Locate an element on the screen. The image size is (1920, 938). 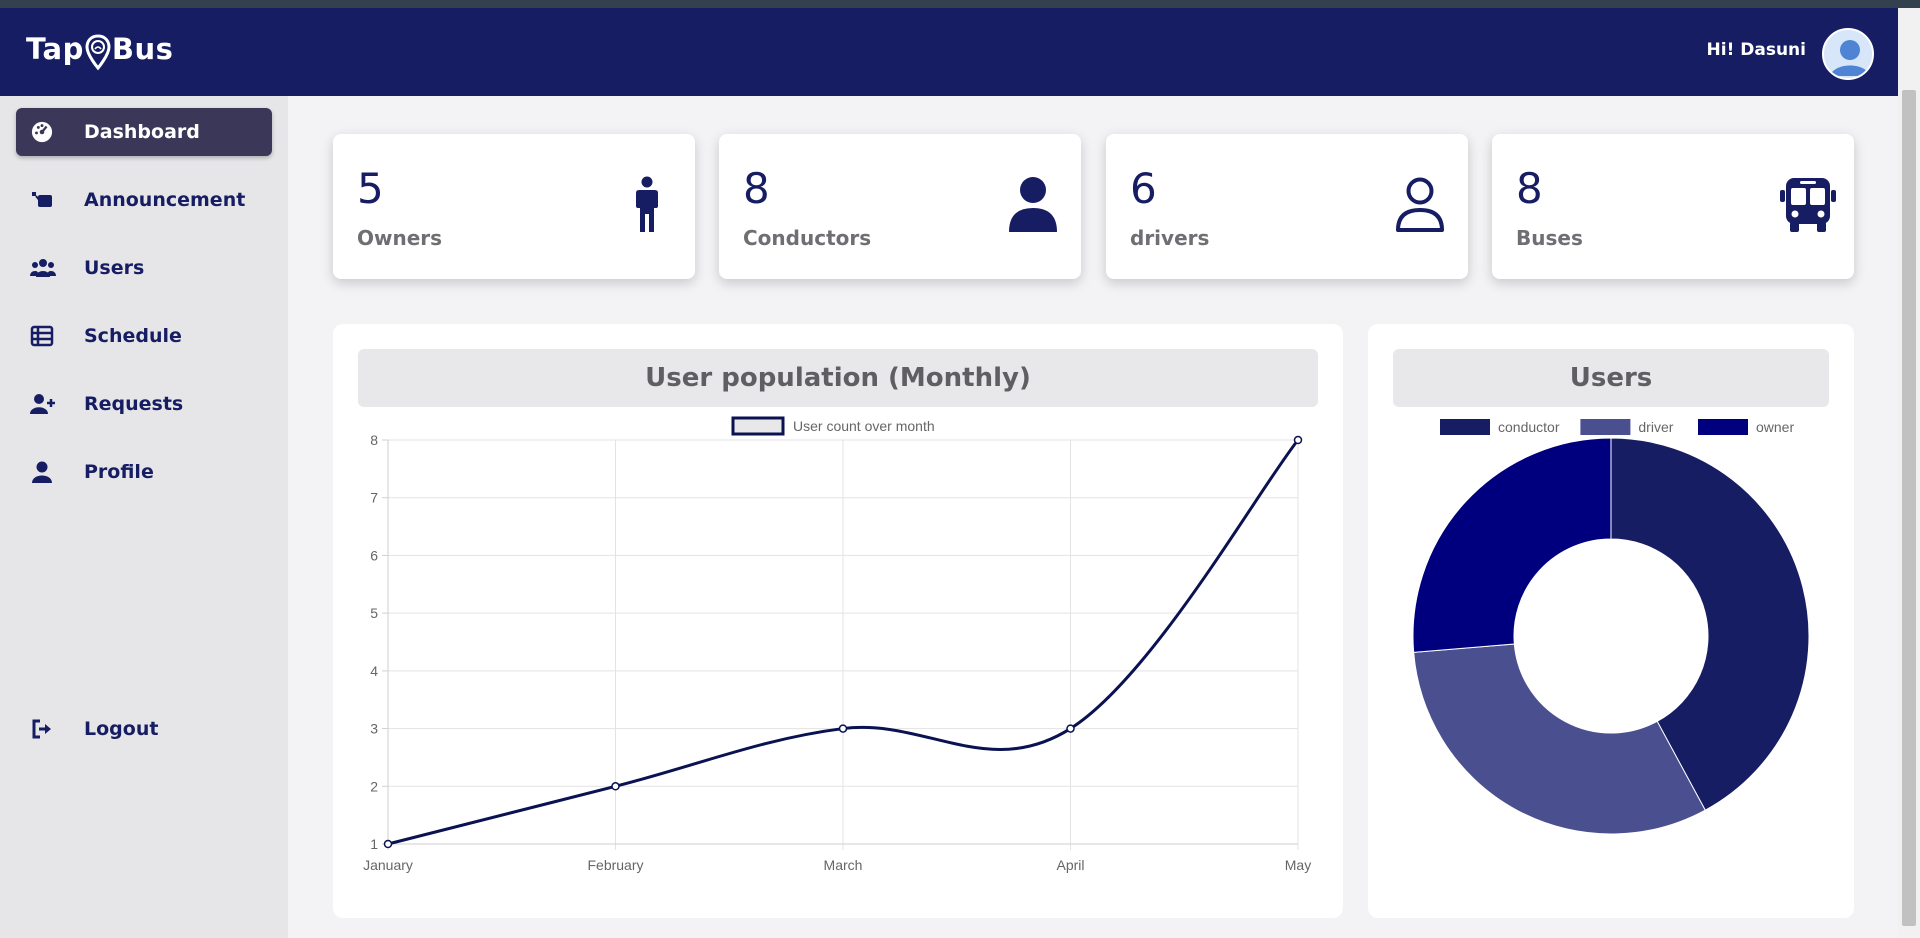
avatar-user-icon is located at coordinates (1848, 54).